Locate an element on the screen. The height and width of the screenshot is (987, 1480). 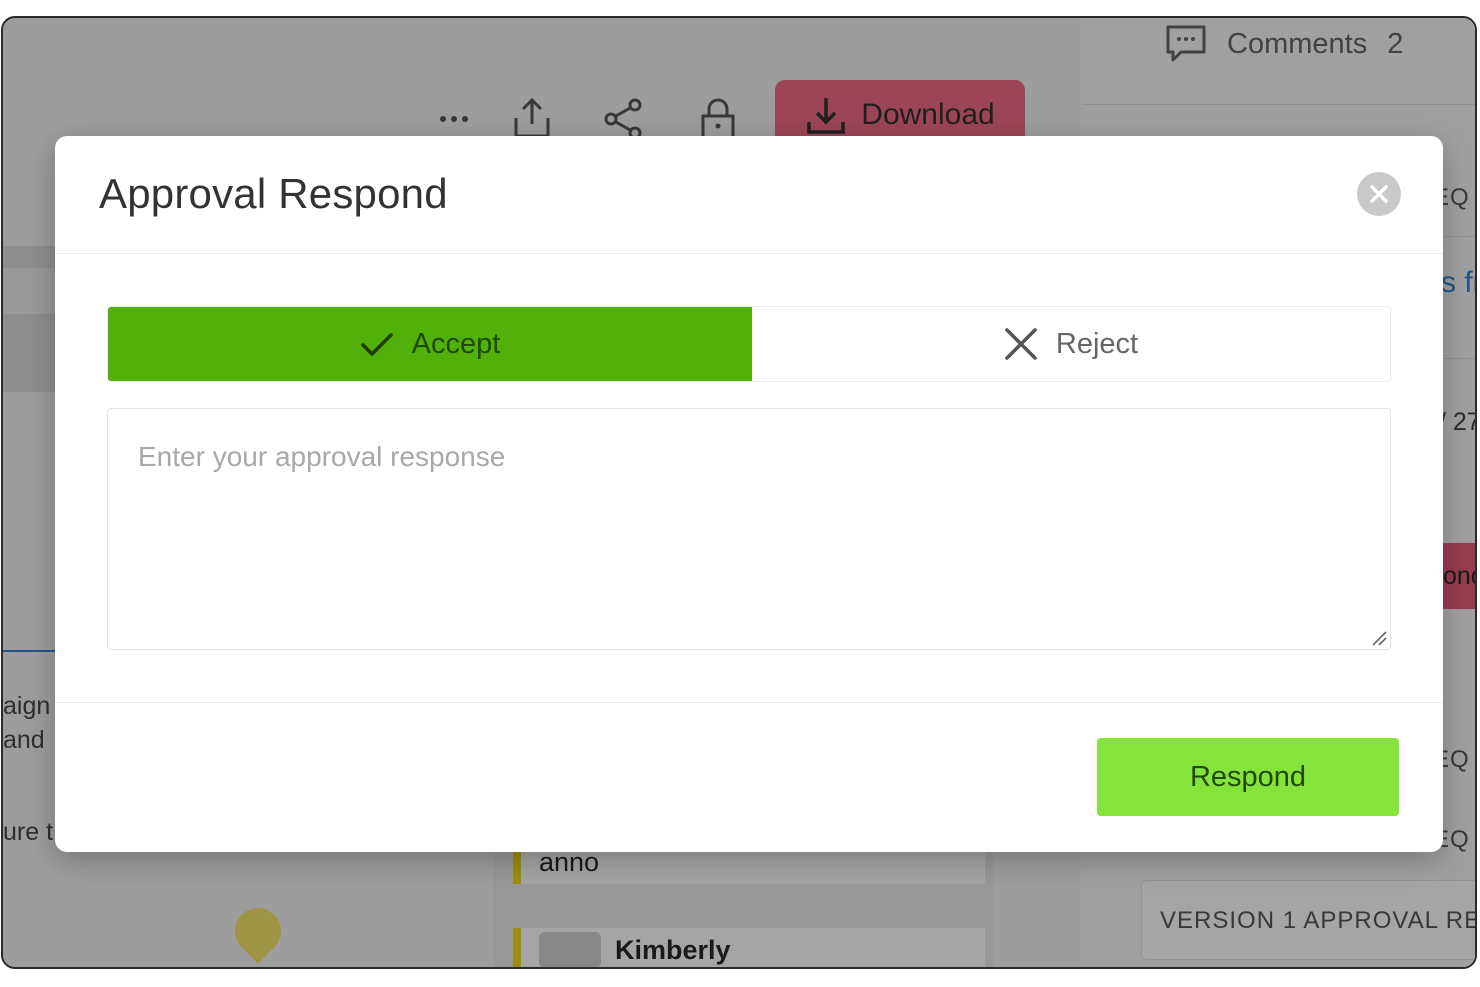
check-icon is located at coordinates (376, 345).